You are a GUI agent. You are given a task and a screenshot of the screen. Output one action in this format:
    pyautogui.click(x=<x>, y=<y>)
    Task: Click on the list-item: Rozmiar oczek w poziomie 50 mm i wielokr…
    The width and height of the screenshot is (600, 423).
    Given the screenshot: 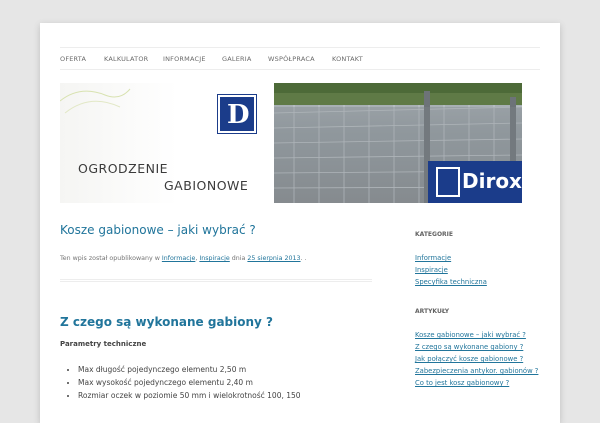 What is the action you would take?
    pyautogui.click(x=189, y=395)
    